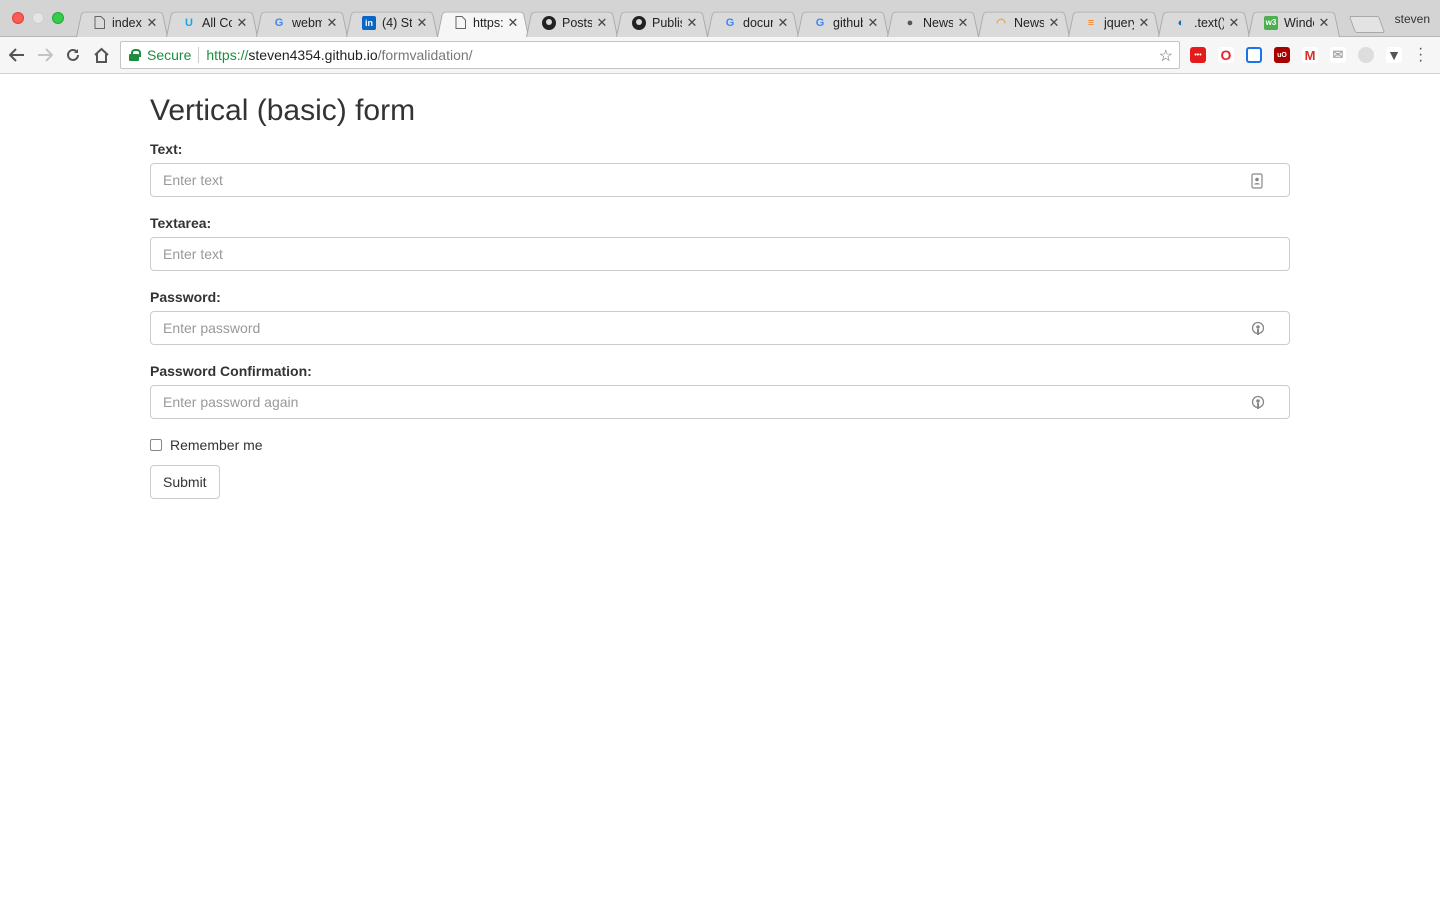  Describe the element at coordinates (212, 22) in the screenshot. I see `browser-tab: U All Cou ✕` at that location.